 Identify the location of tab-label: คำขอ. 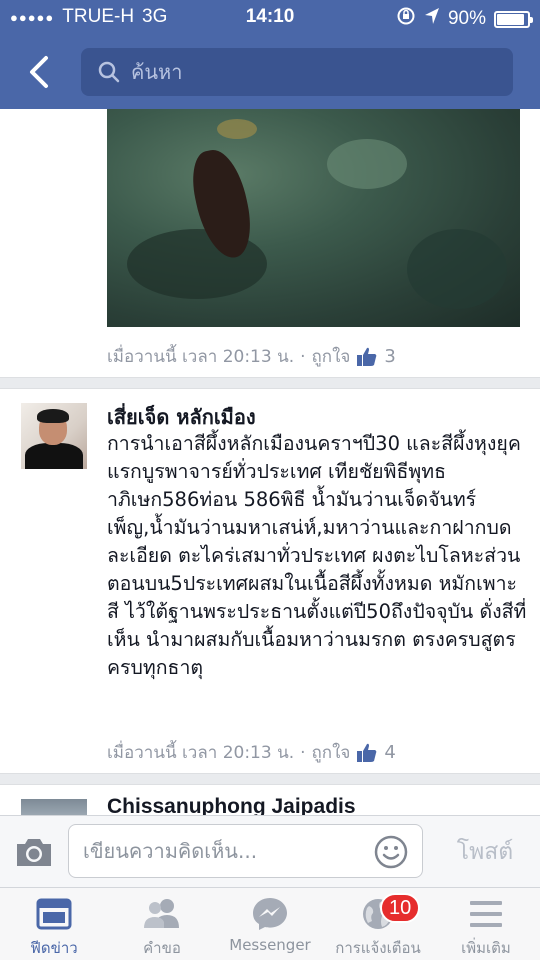
(162, 948).